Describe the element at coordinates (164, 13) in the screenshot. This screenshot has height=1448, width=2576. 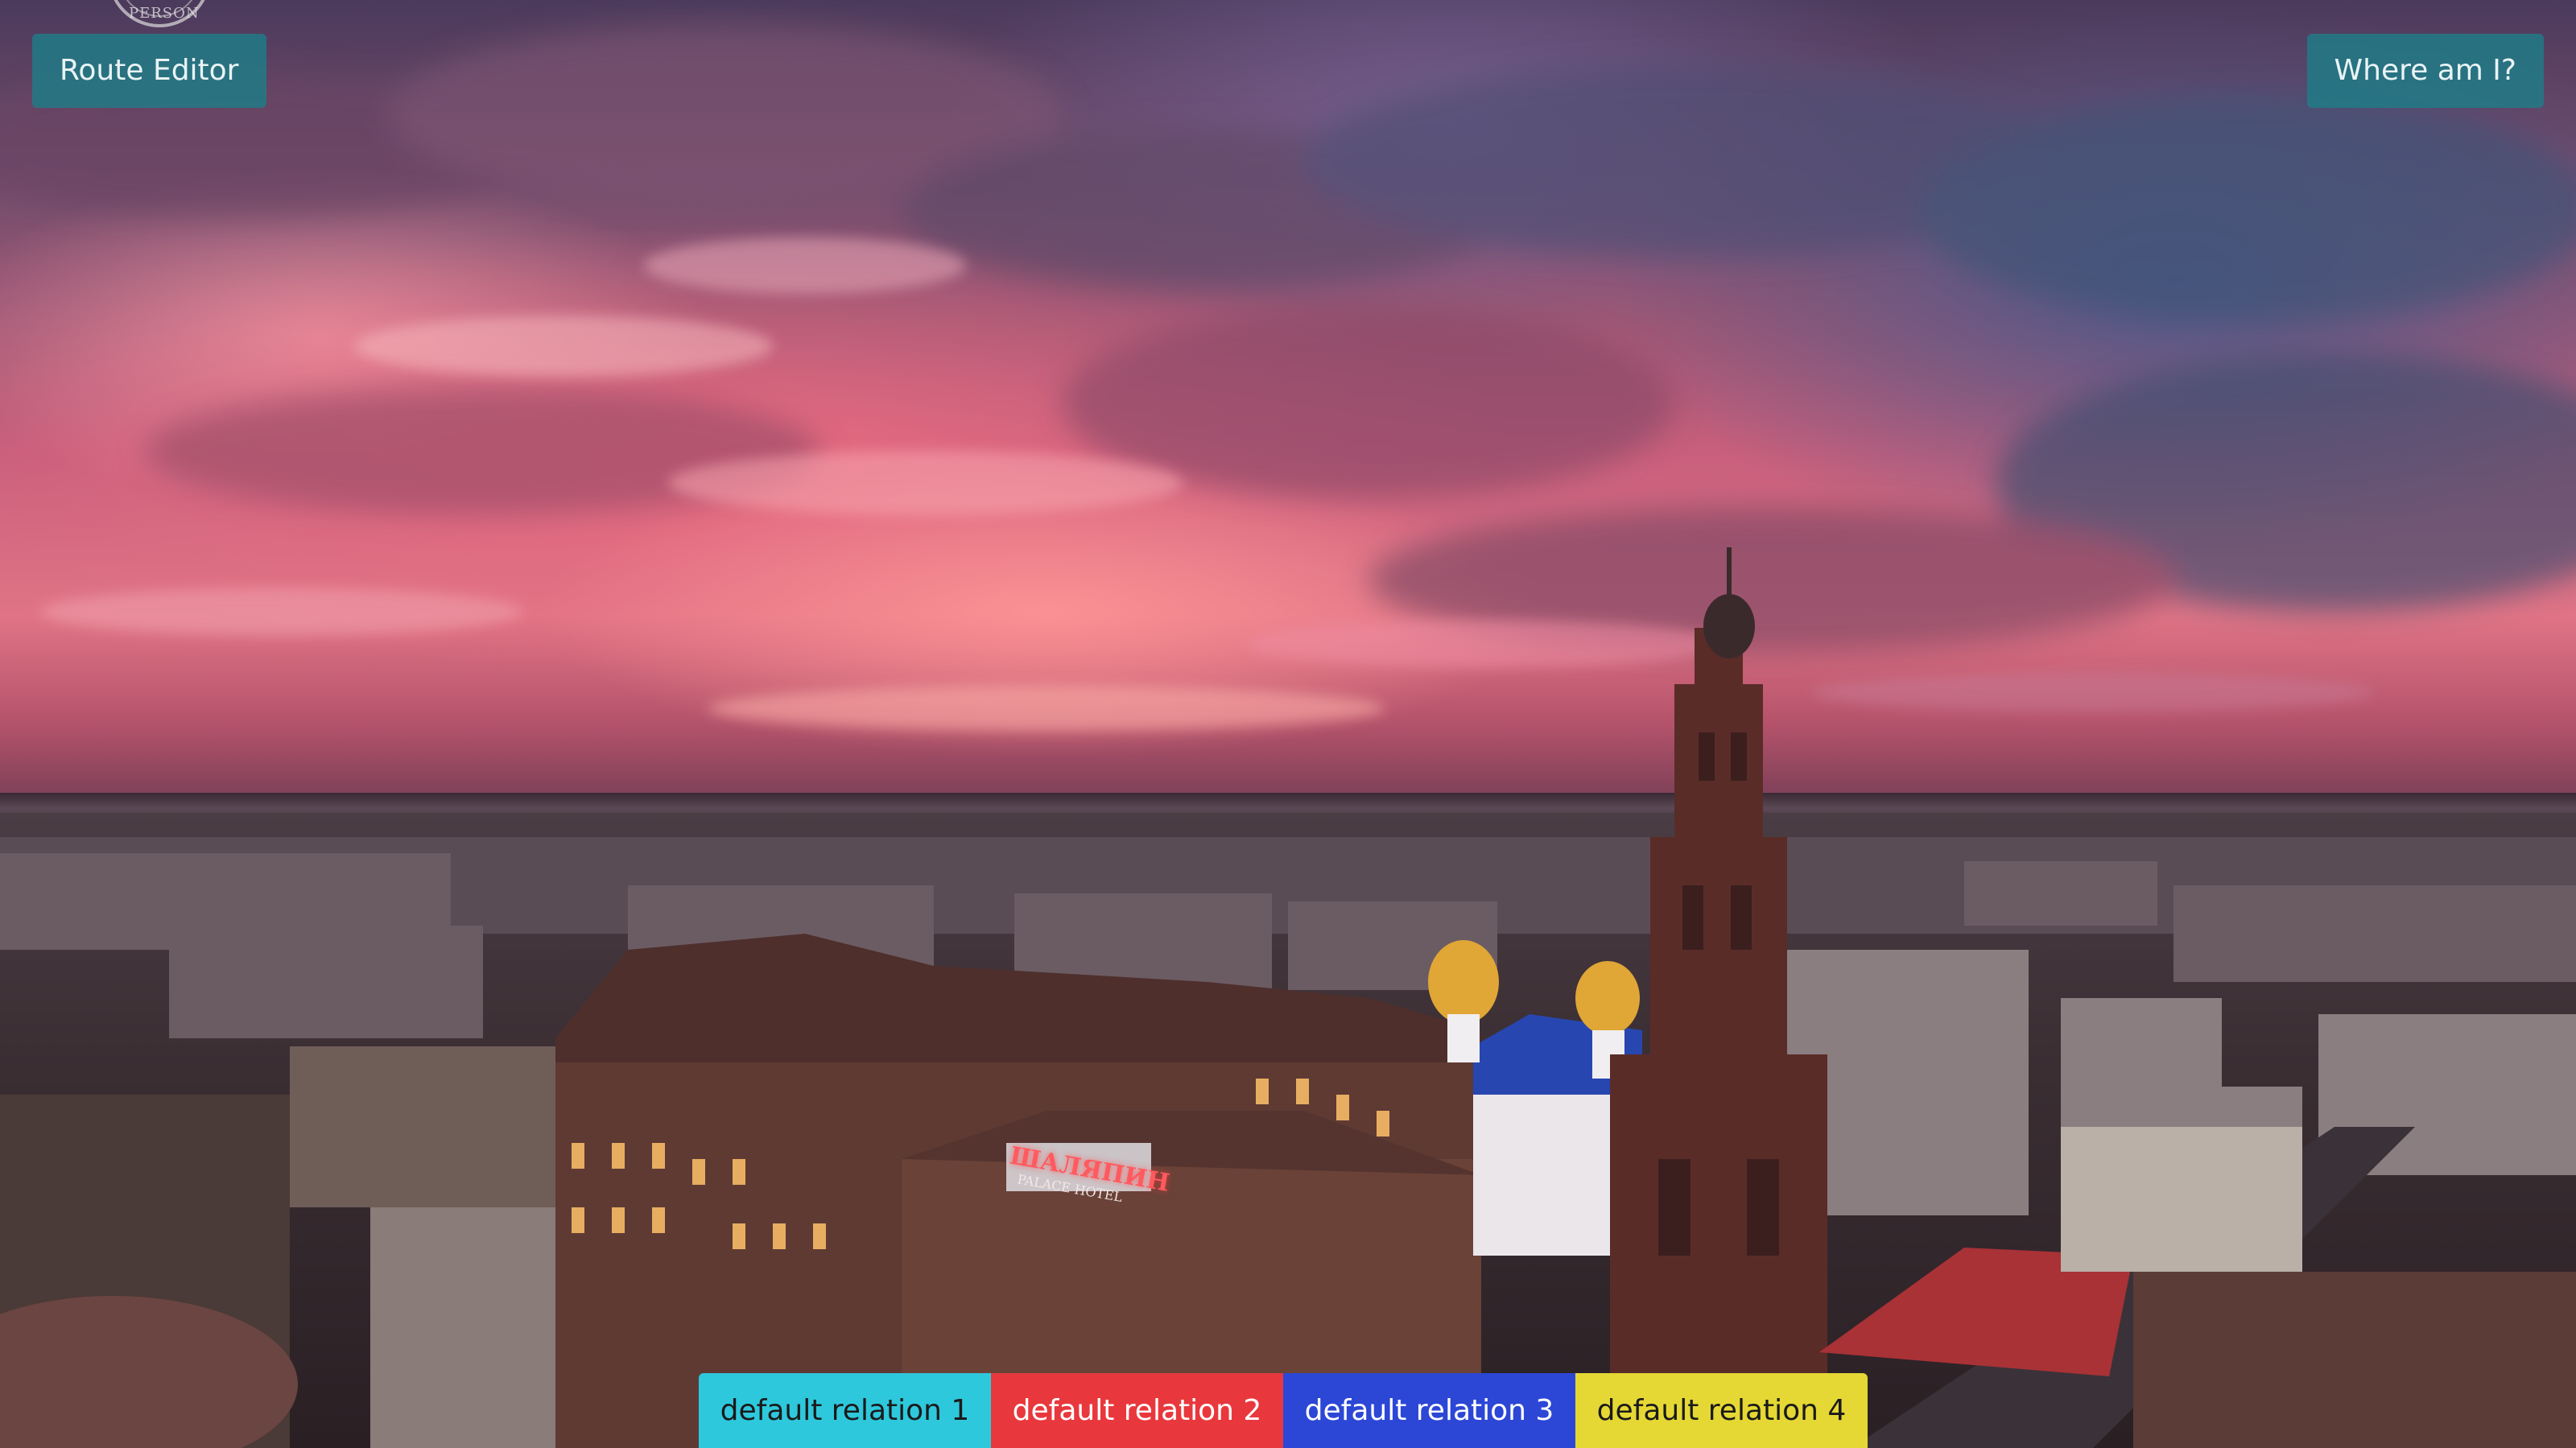
I see `logo-text: PERSON` at that location.